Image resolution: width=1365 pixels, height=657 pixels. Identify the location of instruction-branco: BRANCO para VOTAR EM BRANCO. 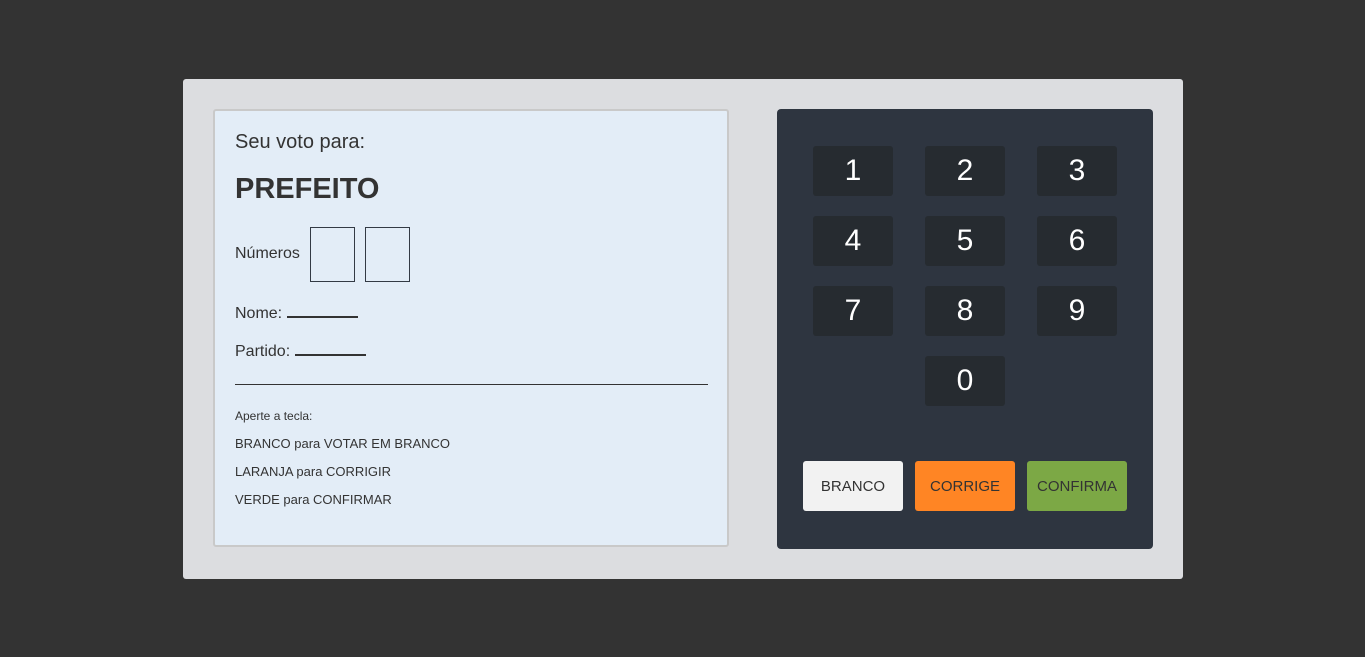
(343, 443).